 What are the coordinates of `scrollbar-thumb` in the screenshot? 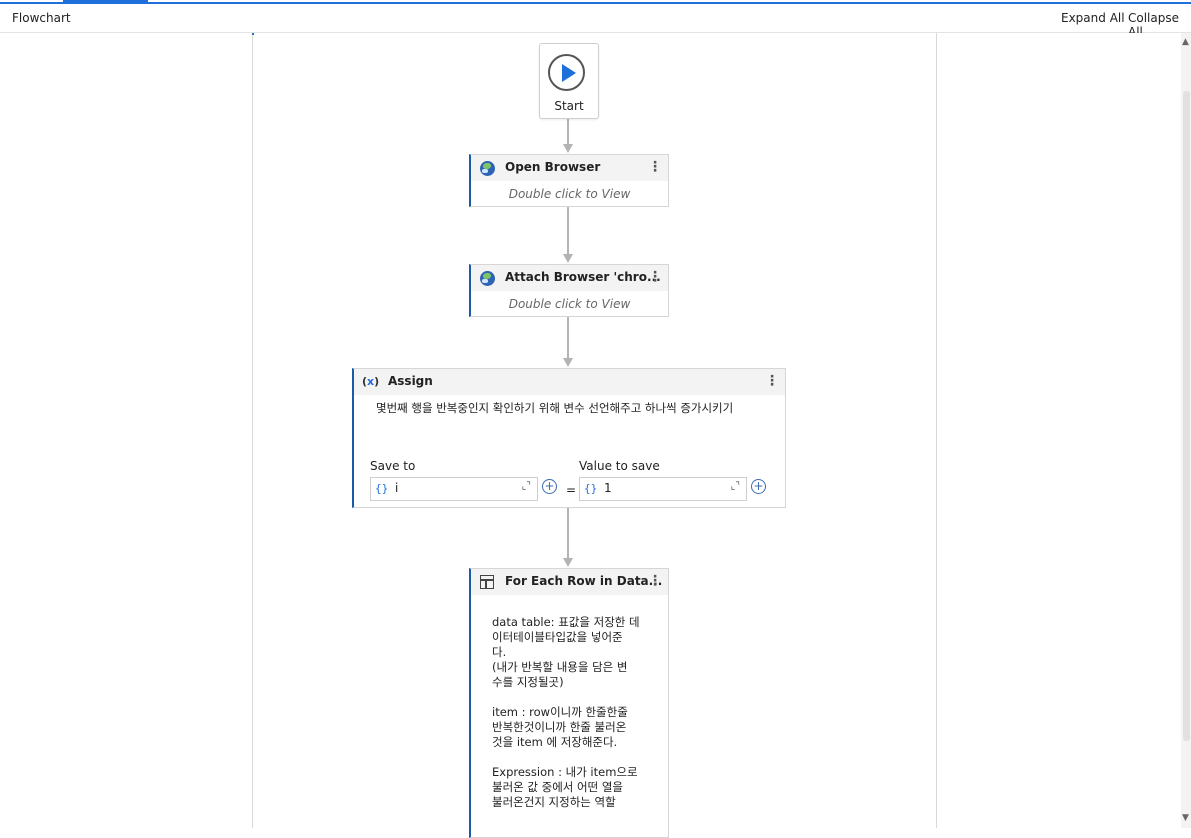 It's located at (1186, 416).